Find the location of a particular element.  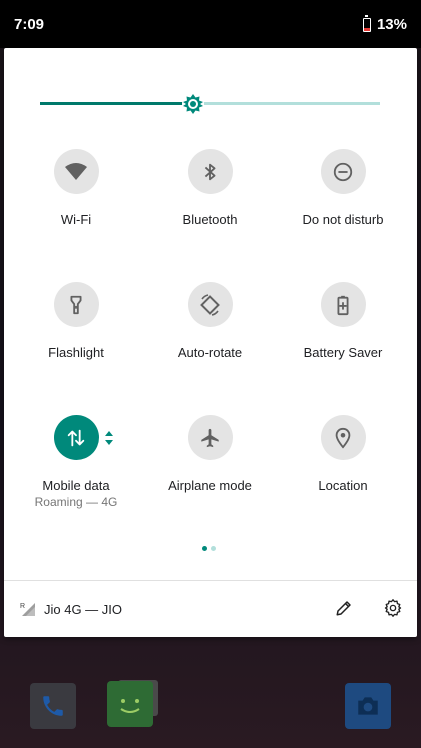

page-dot-active is located at coordinates (204, 548).